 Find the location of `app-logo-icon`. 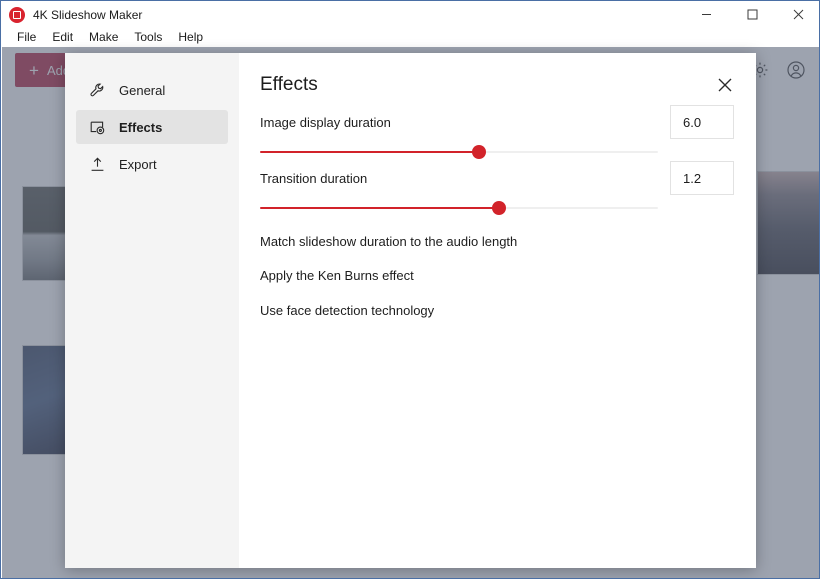

app-logo-icon is located at coordinates (17, 14).